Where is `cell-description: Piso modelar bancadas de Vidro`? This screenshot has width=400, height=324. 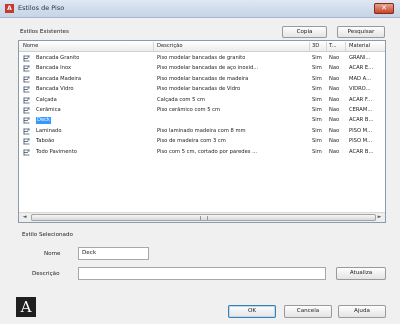 cell-description: Piso modelar bancadas de Vidro is located at coordinates (199, 89).